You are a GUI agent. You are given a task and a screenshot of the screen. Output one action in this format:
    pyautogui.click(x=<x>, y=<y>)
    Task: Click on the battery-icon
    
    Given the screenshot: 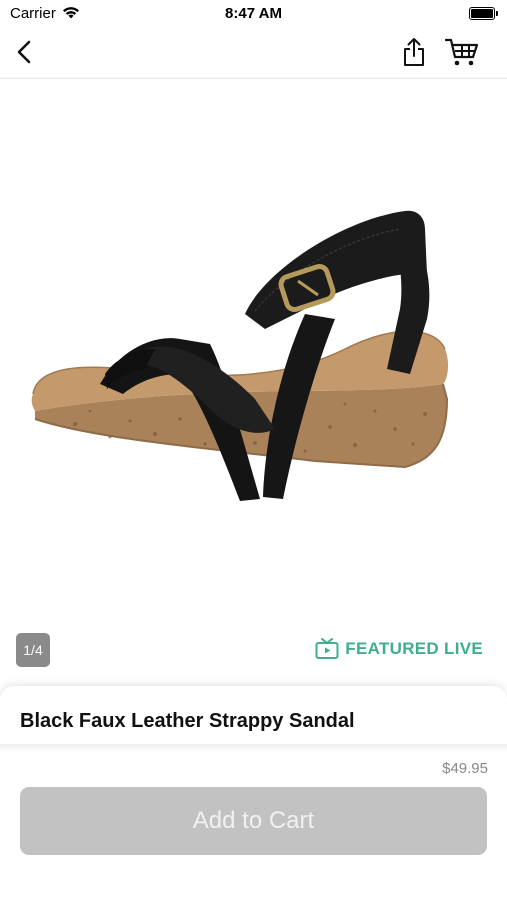 What is the action you would take?
    pyautogui.click(x=483, y=13)
    